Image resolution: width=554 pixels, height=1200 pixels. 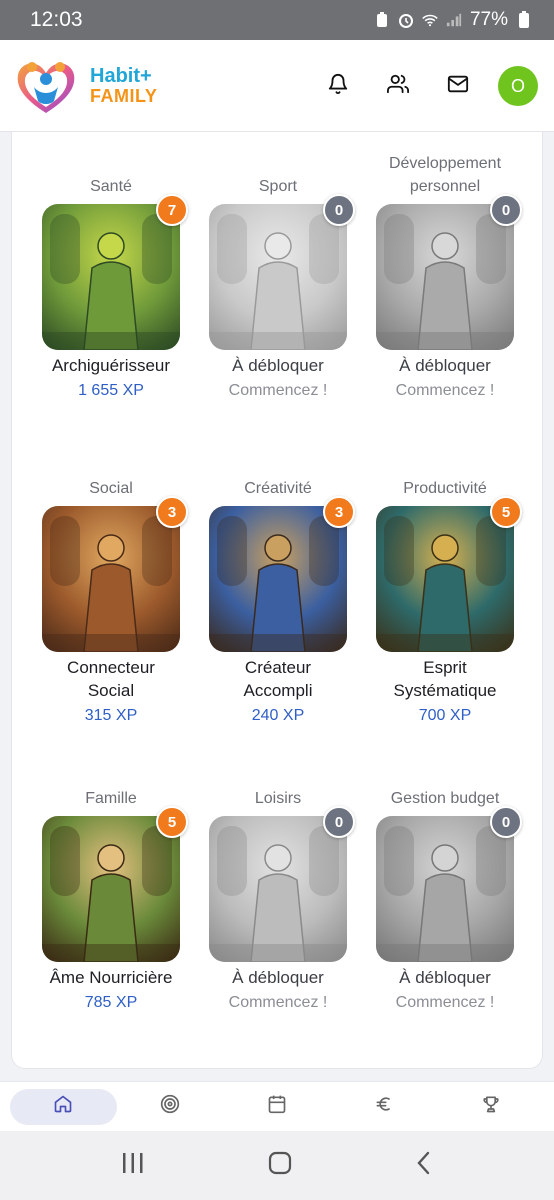 I want to click on character-portrait: 7, so click(x=115, y=272).